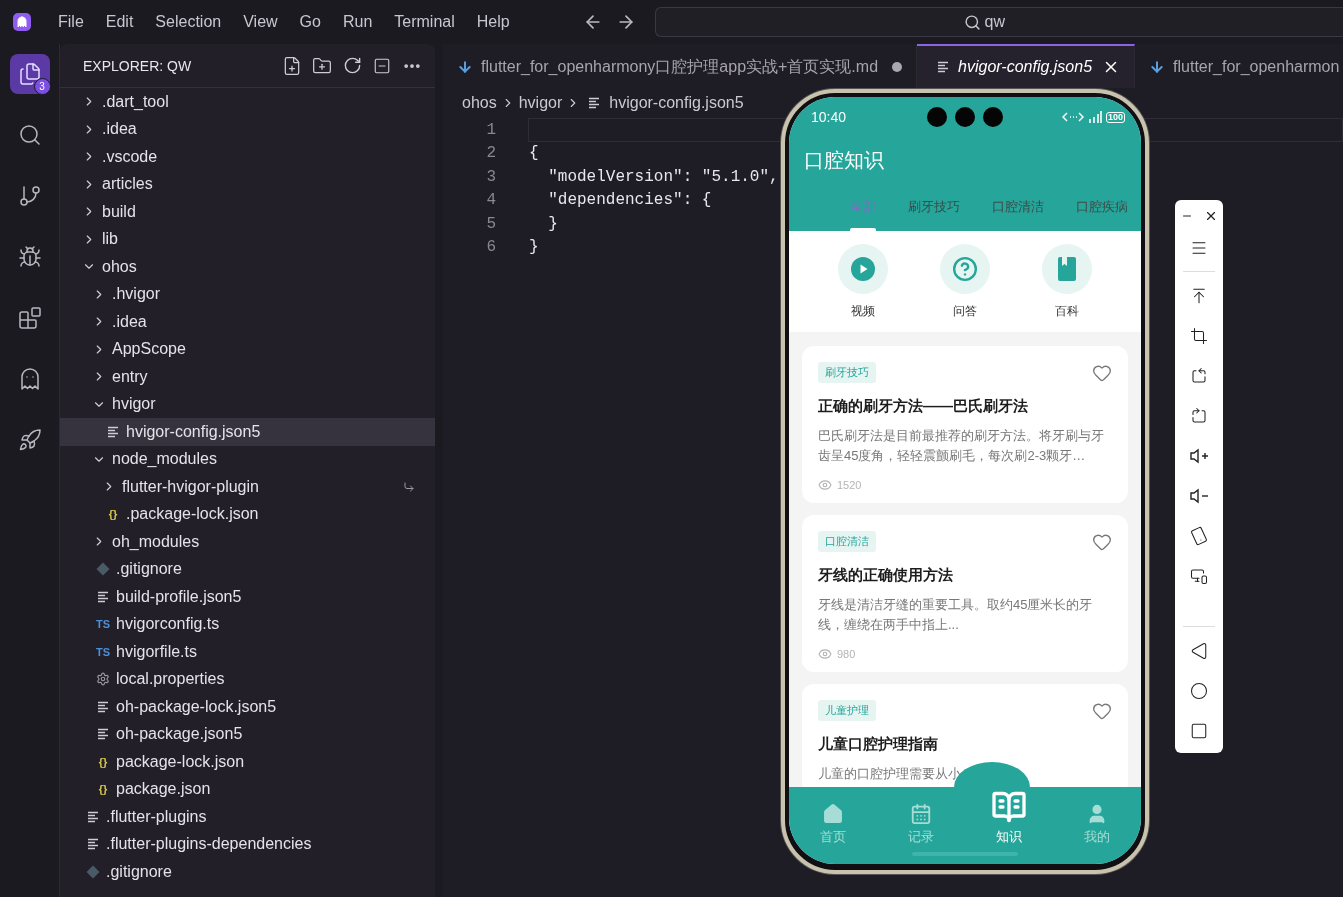 The width and height of the screenshot is (1343, 897). I want to click on code-line: "dependencies": {, so click(629, 200).